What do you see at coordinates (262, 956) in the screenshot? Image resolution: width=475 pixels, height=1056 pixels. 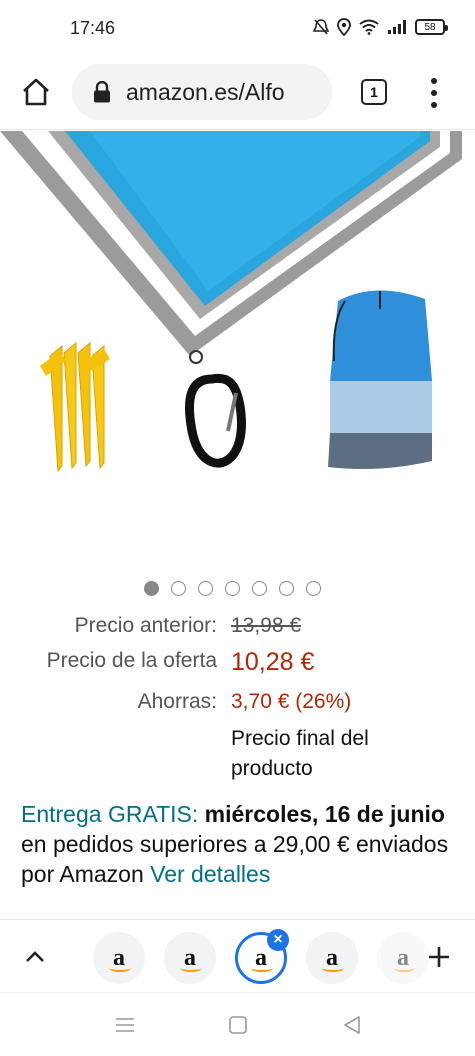 I see `tab-thumbnail-active: a ×` at bounding box center [262, 956].